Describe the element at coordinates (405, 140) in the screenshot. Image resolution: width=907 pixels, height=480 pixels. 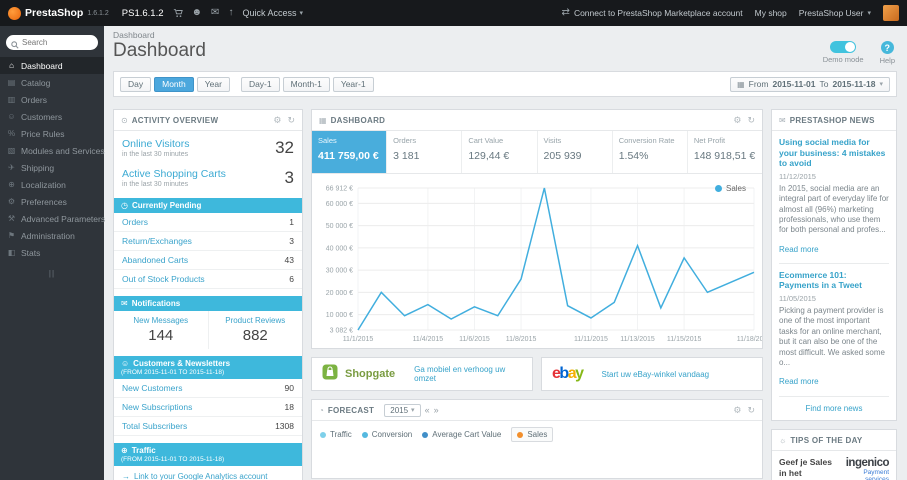
I see `kpi-label: Orders` at that location.